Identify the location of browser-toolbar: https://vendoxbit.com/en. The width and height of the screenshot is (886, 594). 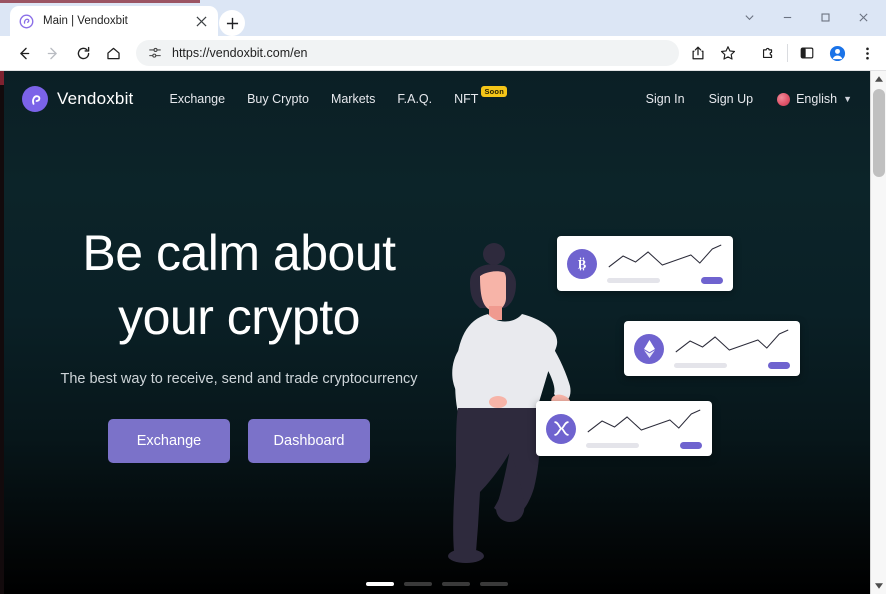
(443, 53).